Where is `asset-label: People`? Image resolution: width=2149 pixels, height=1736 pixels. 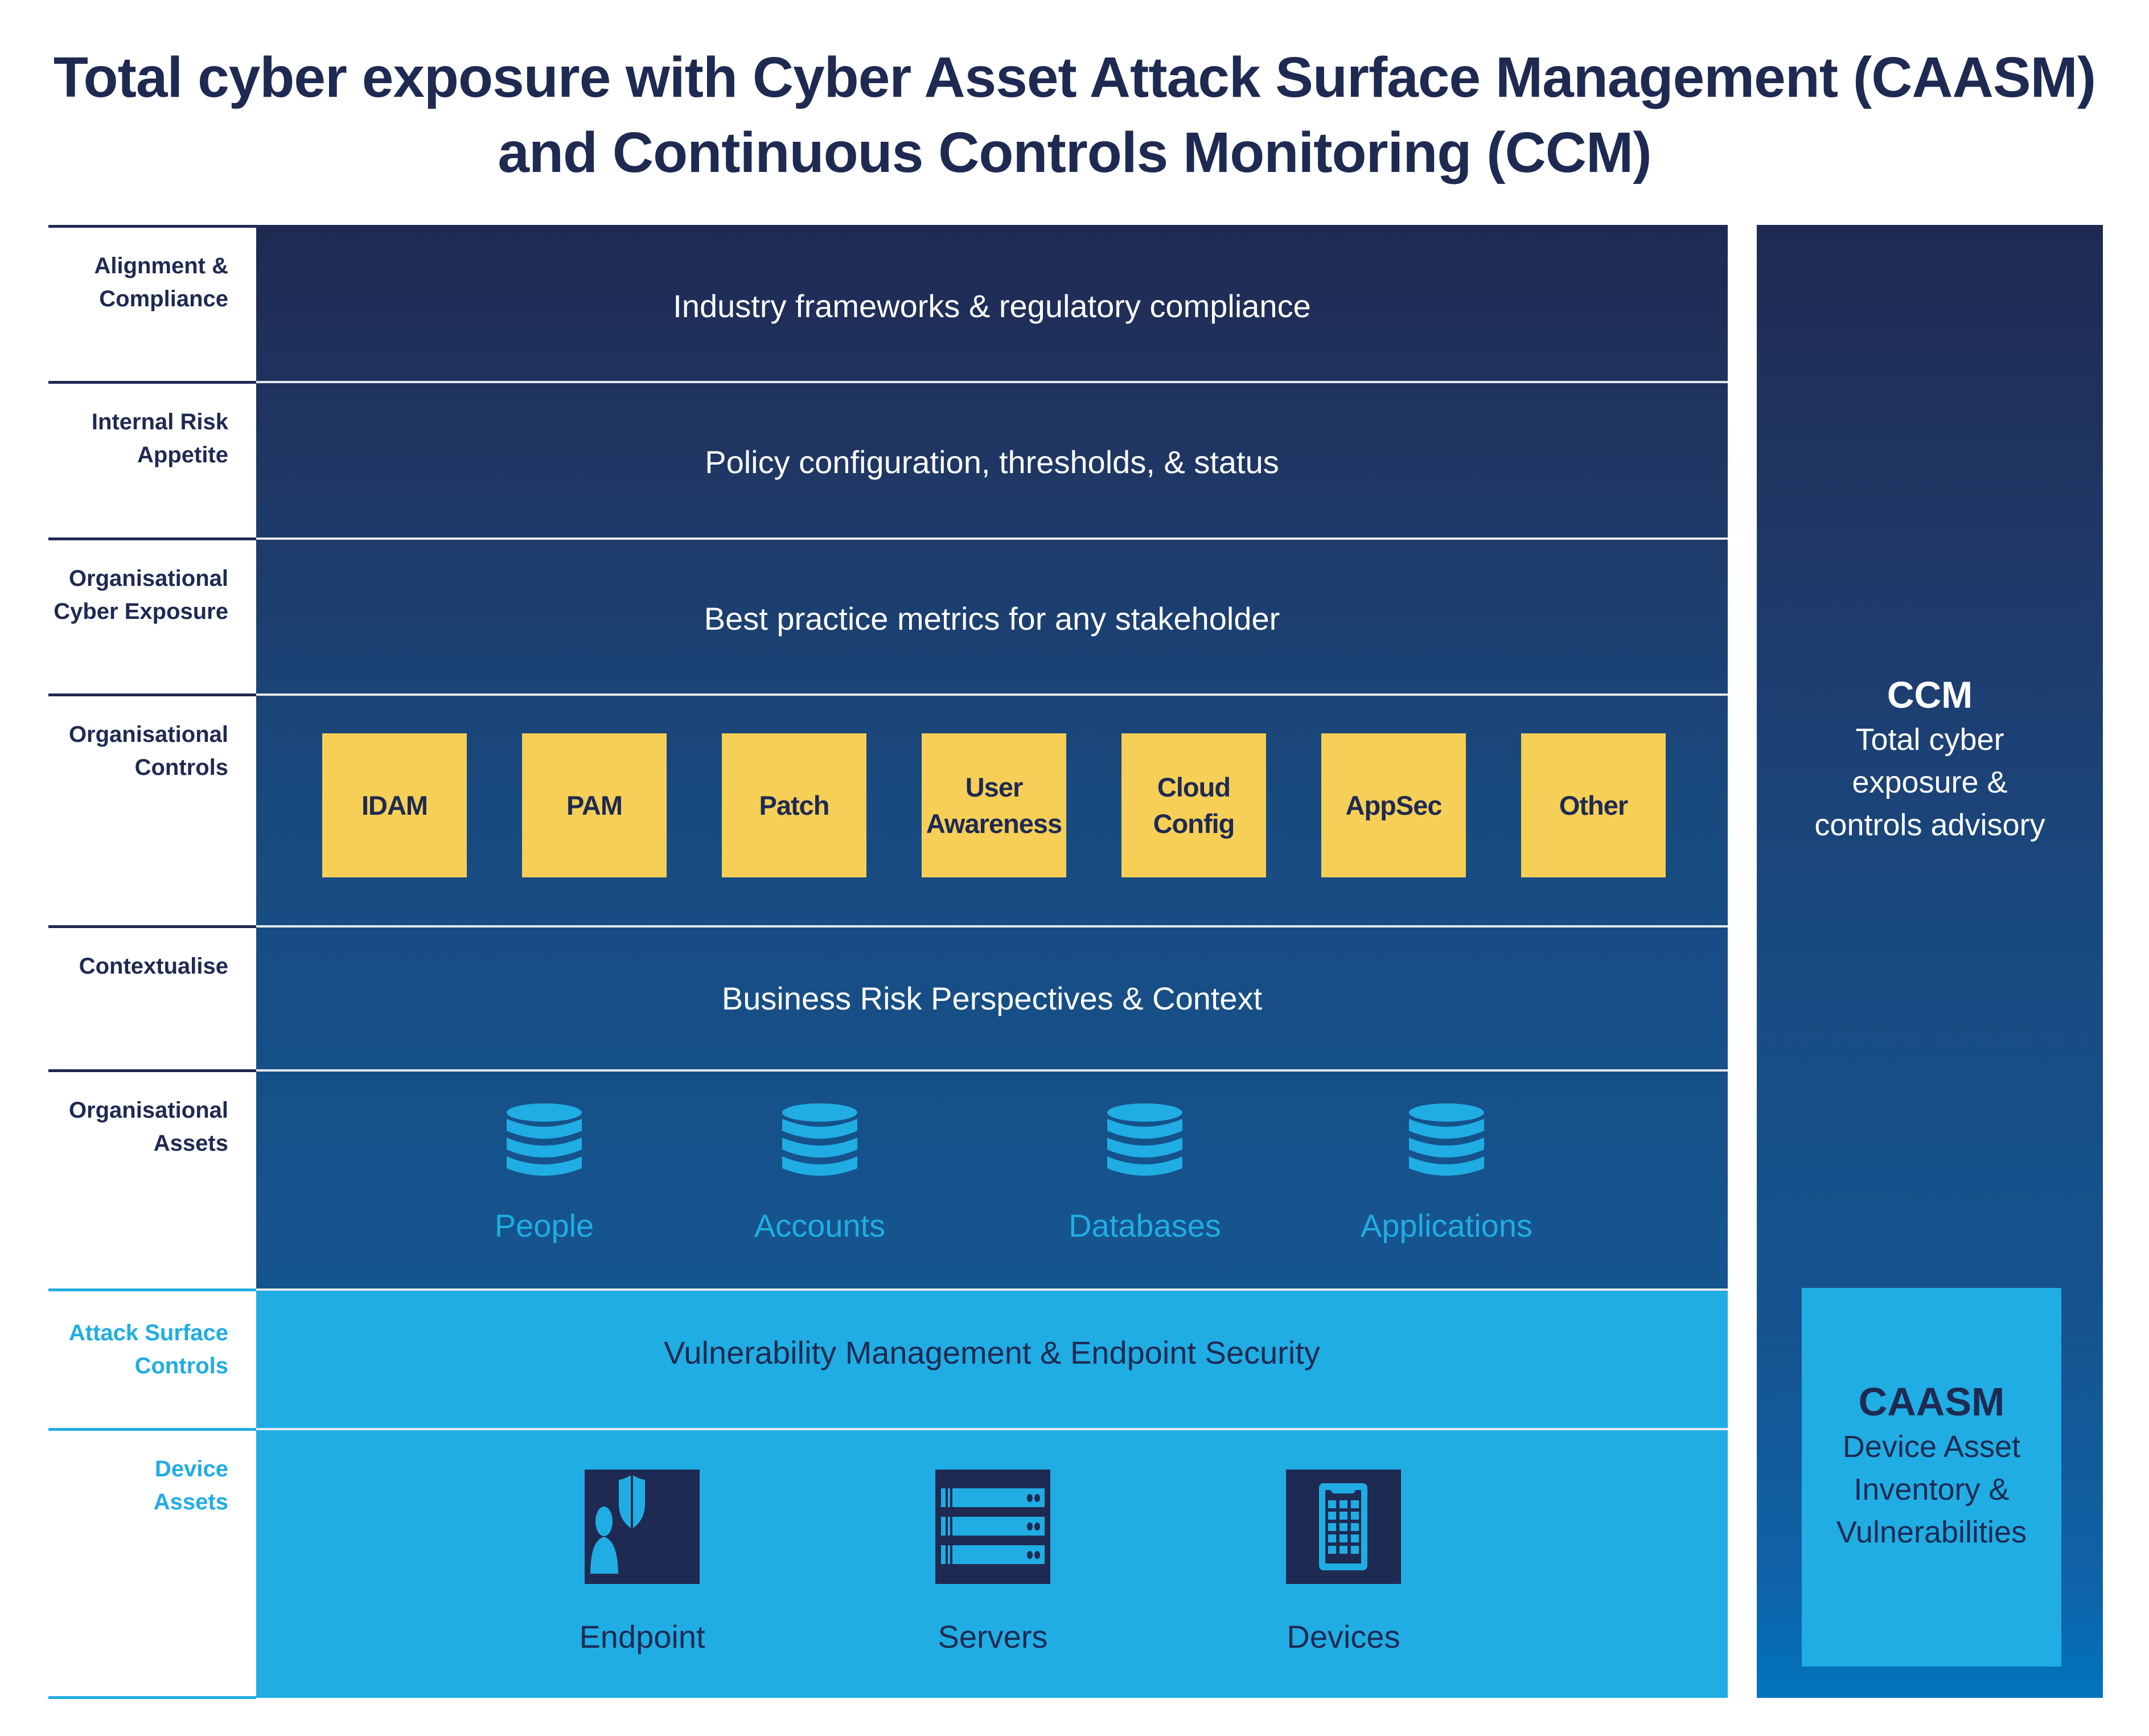
asset-label: People is located at coordinates (544, 1225).